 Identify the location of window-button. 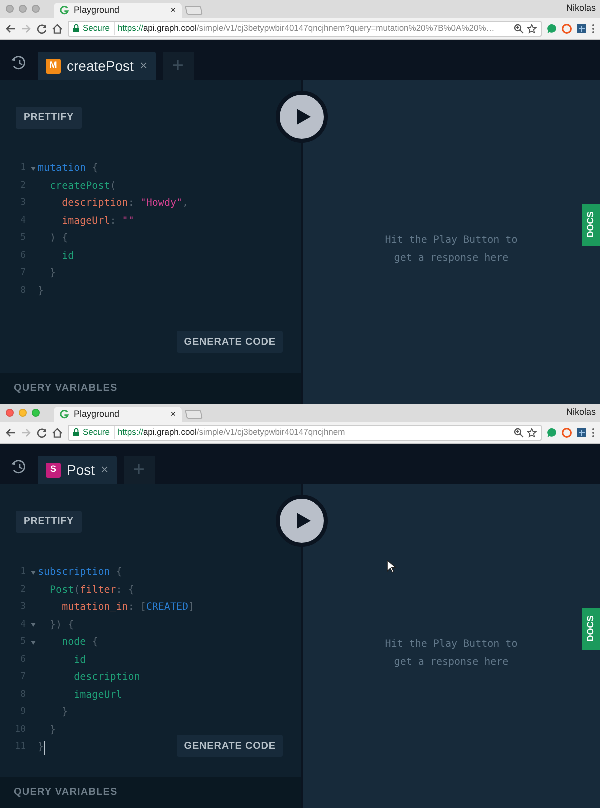
(10, 413).